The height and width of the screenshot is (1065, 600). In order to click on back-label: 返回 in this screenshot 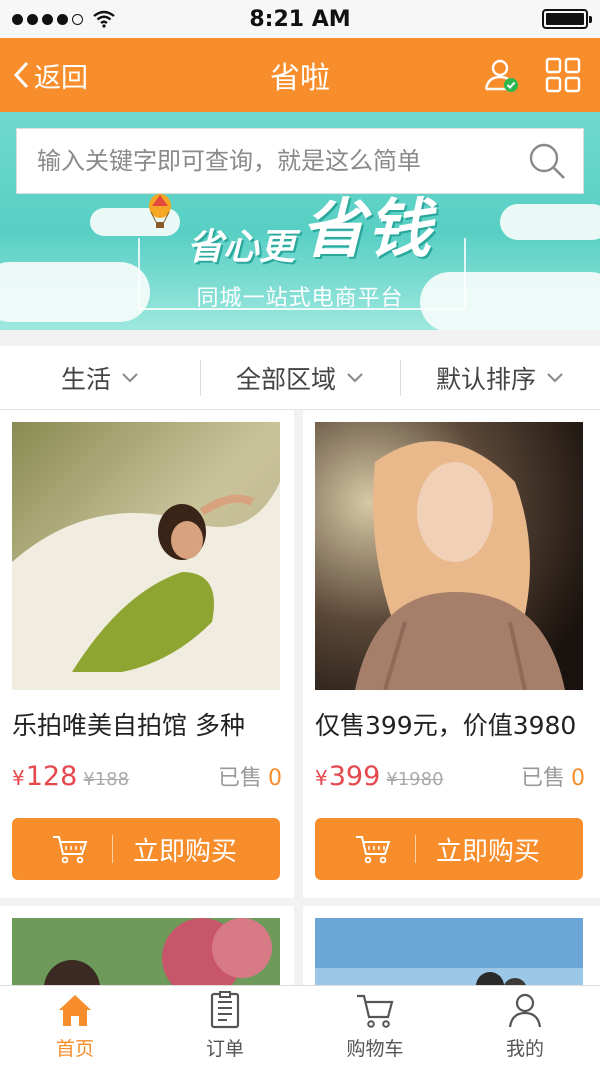, I will do `click(61, 78)`.